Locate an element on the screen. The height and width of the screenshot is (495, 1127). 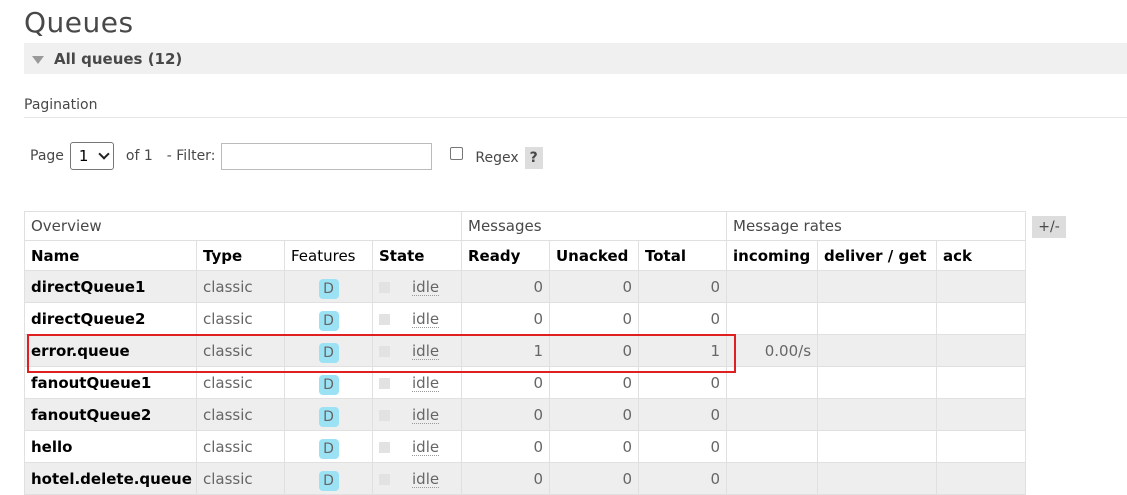
regex-checkbox is located at coordinates (457, 153).